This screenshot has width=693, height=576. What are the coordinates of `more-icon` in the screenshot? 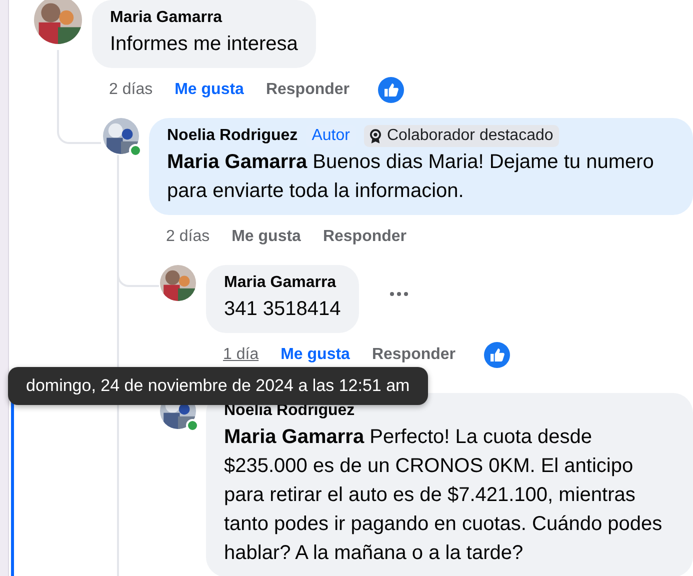 It's located at (398, 294).